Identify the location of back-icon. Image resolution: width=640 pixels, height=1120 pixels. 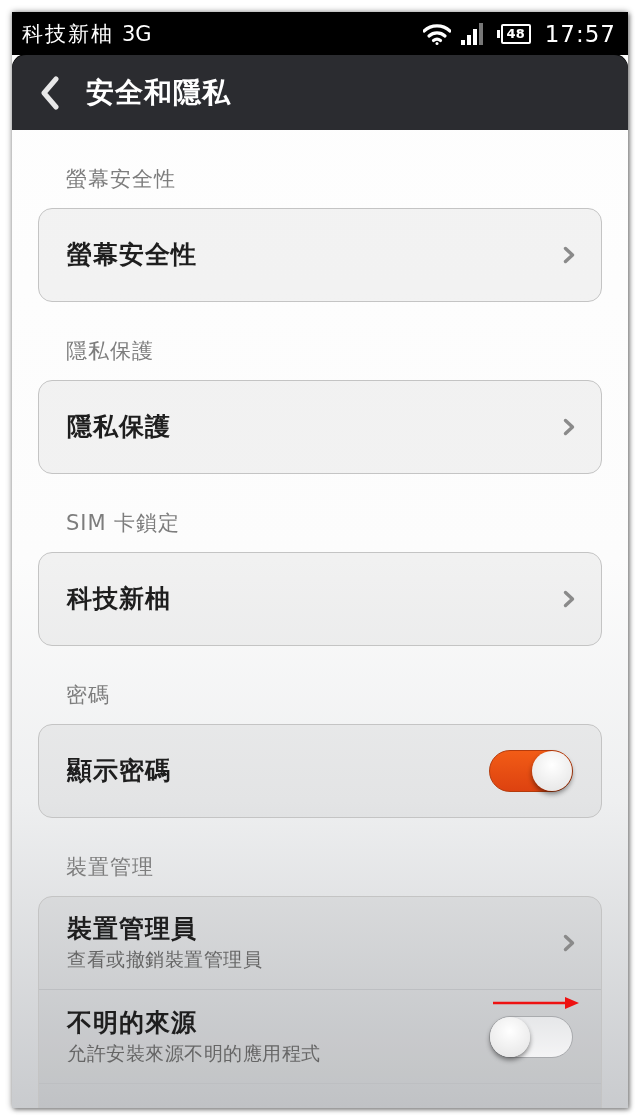
(50, 92).